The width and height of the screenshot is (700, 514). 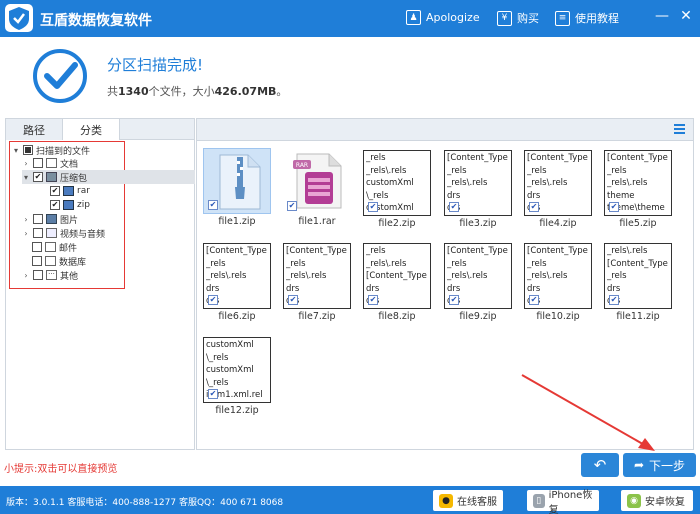 I want to click on file-thumbnail: _rels_rels\.rels[Content_Typedrsdrs ✔, so click(x=397, y=276).